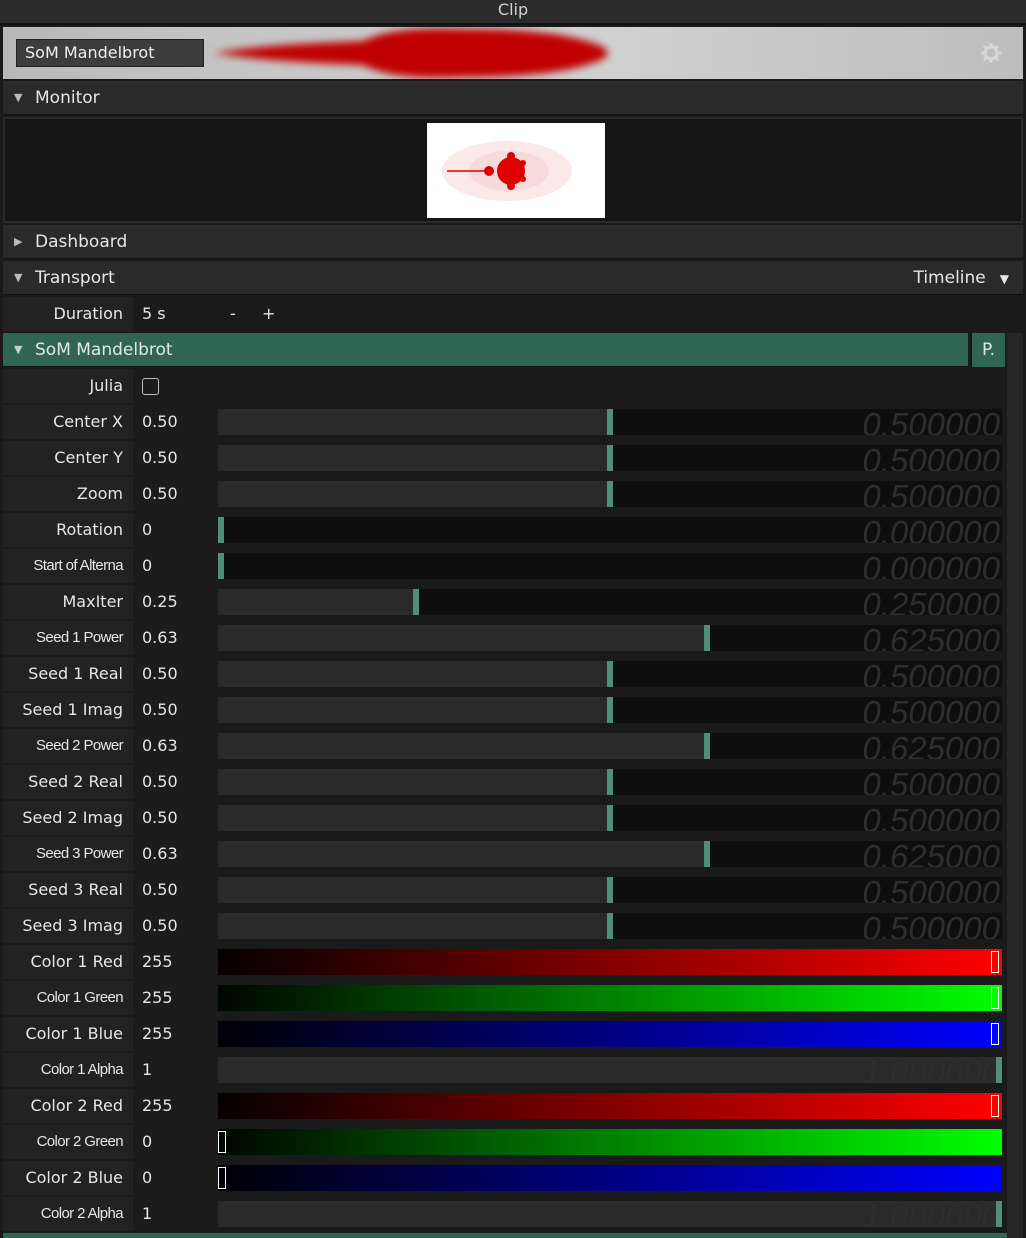 The image size is (1026, 1238). What do you see at coordinates (931, 458) in the screenshot?
I see `slider-precise-value: 0.500000` at bounding box center [931, 458].